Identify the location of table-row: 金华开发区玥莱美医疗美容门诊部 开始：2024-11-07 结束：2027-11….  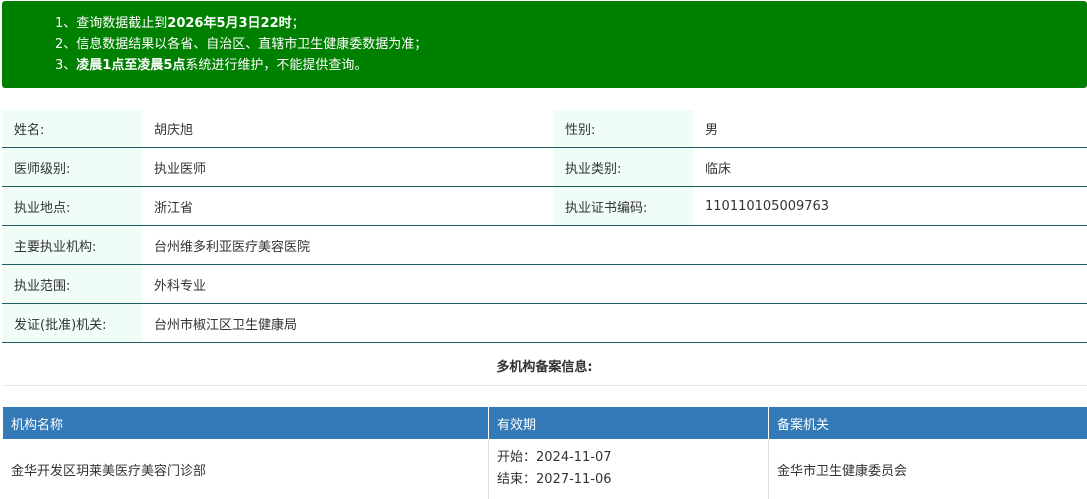
(545, 469).